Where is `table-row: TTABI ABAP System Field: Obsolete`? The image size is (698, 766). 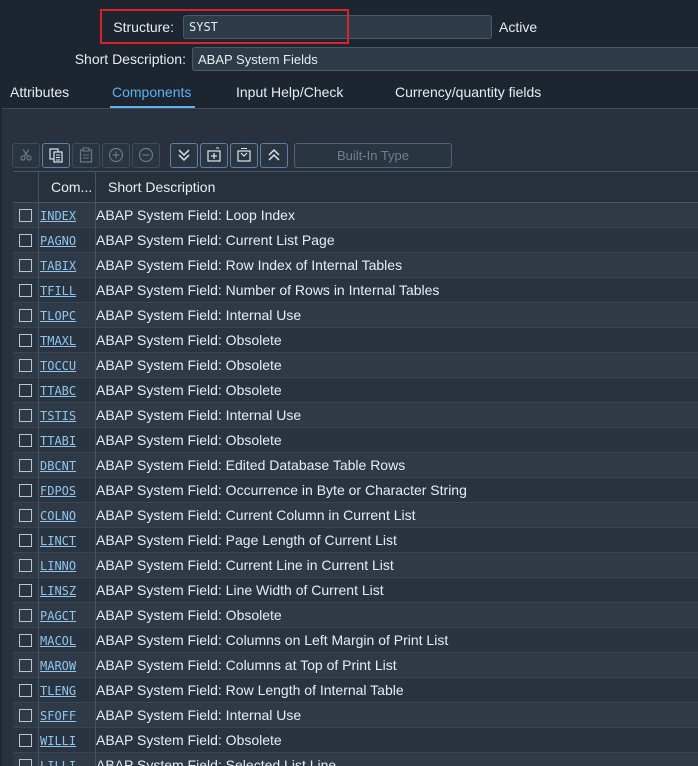
table-row: TTABI ABAP System Field: Obsolete is located at coordinates (355, 440).